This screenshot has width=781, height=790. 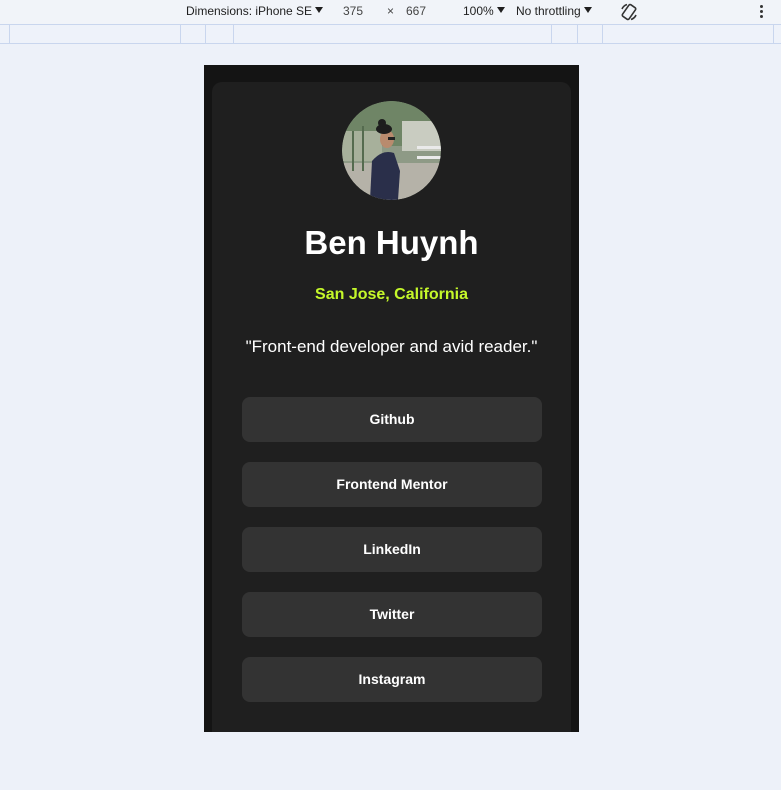 What do you see at coordinates (391, 294) in the screenshot?
I see `profile-location: San Jose, California` at bounding box center [391, 294].